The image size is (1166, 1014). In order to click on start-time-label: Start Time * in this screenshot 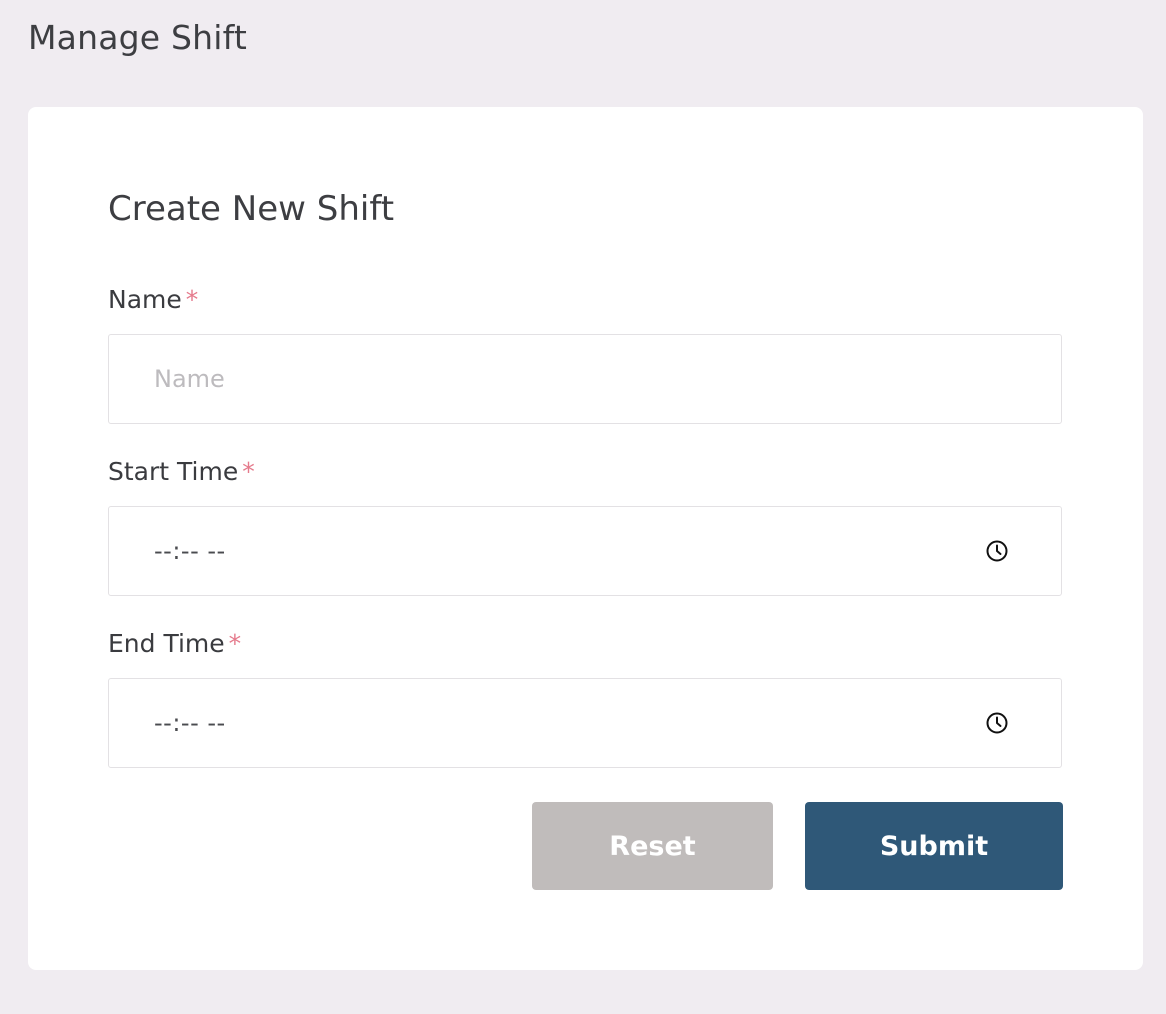, I will do `click(181, 471)`.